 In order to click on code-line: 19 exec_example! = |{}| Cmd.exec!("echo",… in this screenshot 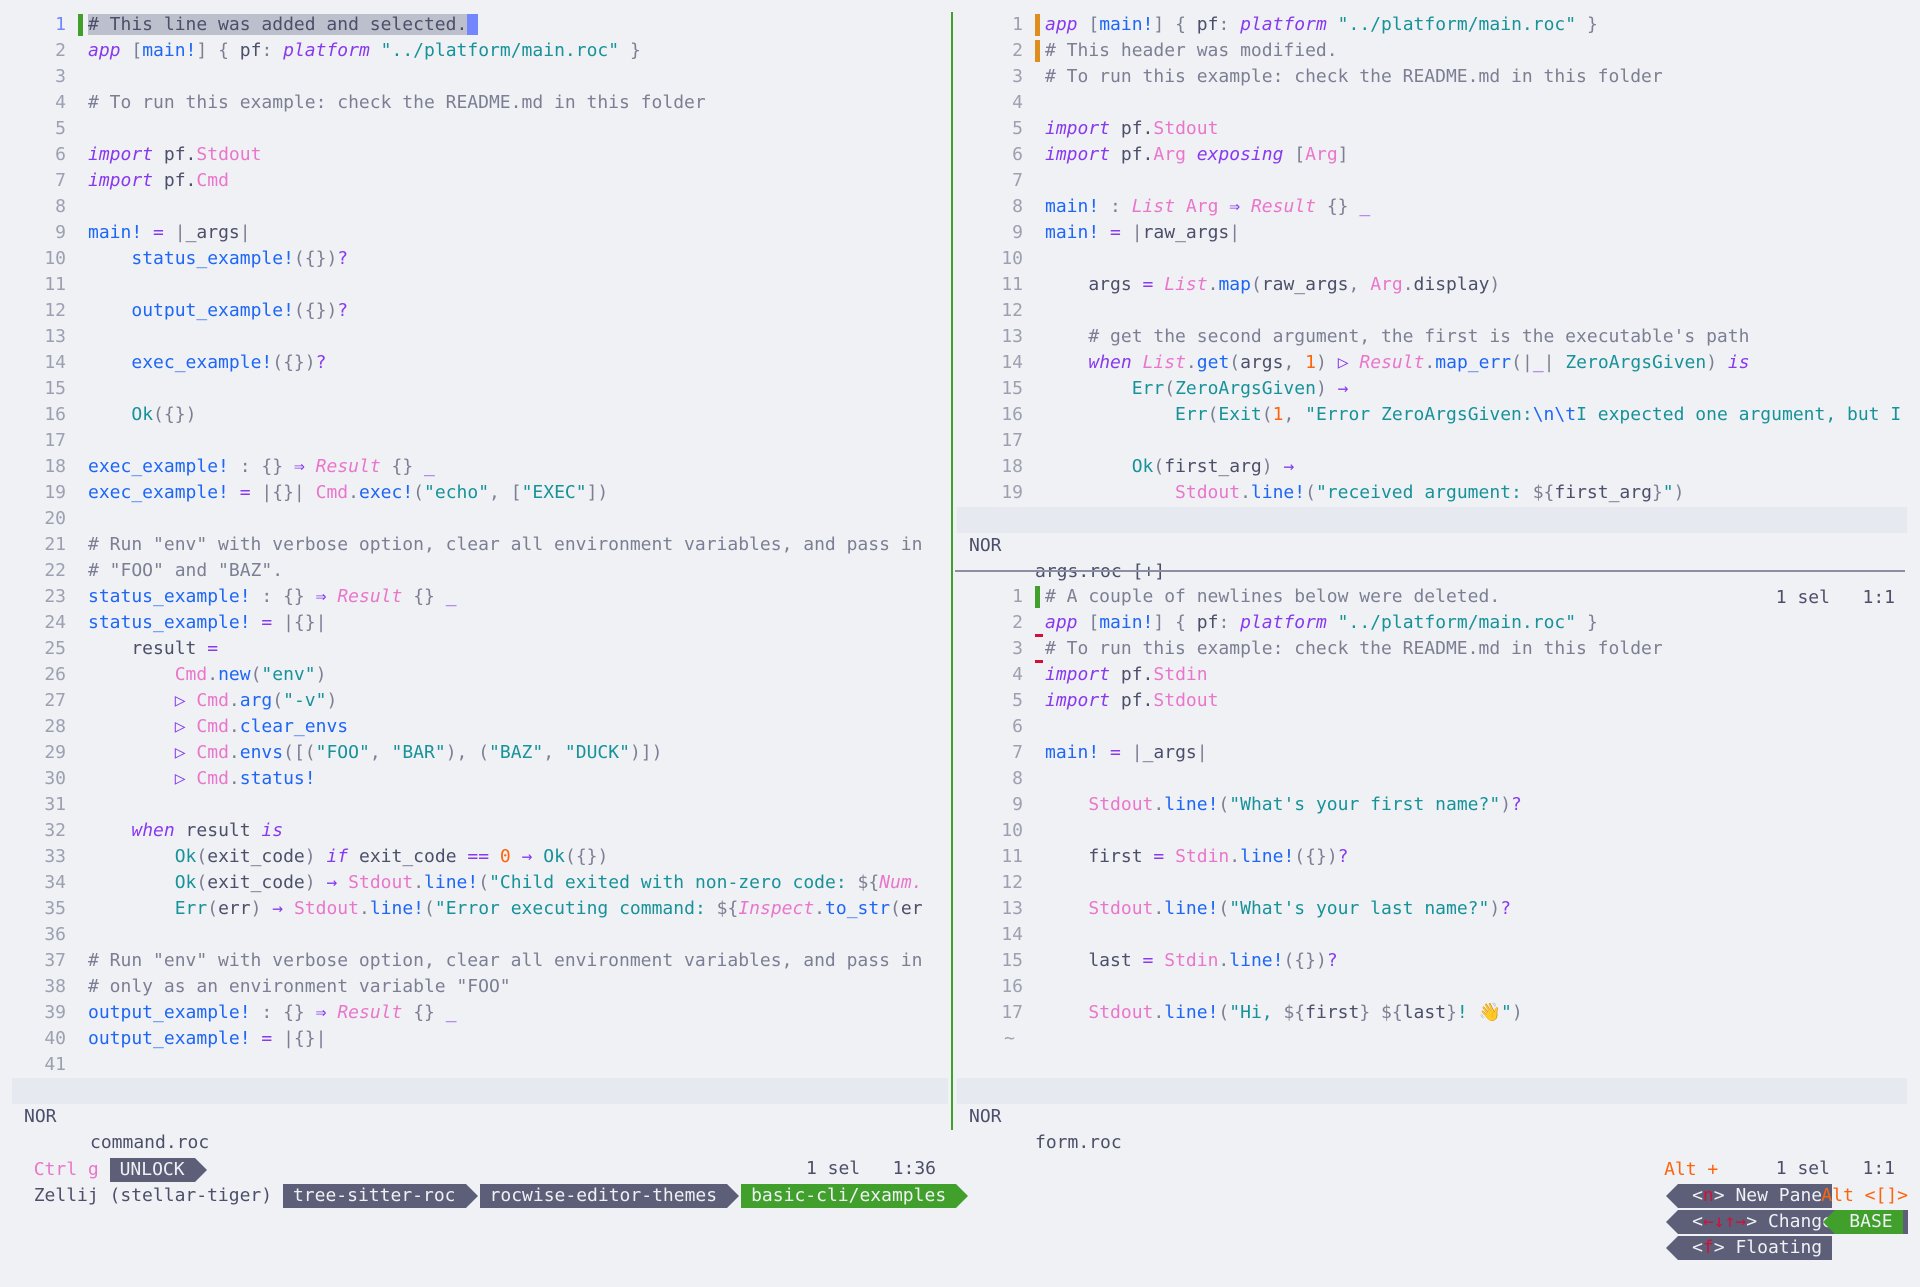, I will do `click(474, 493)`.